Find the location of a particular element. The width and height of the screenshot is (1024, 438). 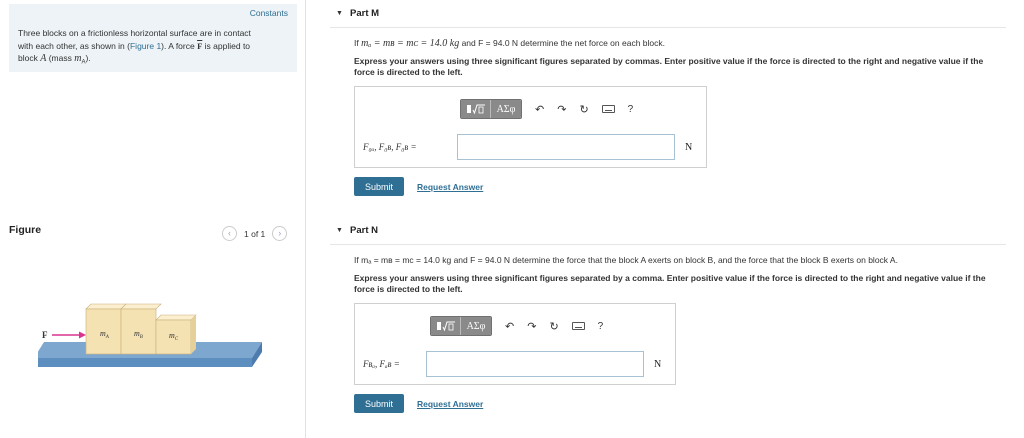

constants-link: Constants is located at coordinates (269, 13).